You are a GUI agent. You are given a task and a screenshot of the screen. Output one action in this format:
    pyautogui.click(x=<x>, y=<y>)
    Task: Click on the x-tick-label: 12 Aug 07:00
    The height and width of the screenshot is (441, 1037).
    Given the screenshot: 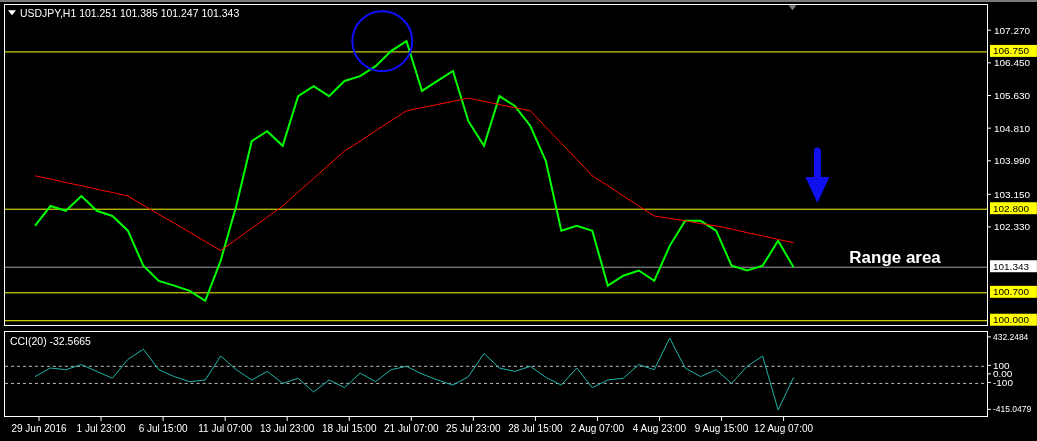 What is the action you would take?
    pyautogui.click(x=784, y=428)
    